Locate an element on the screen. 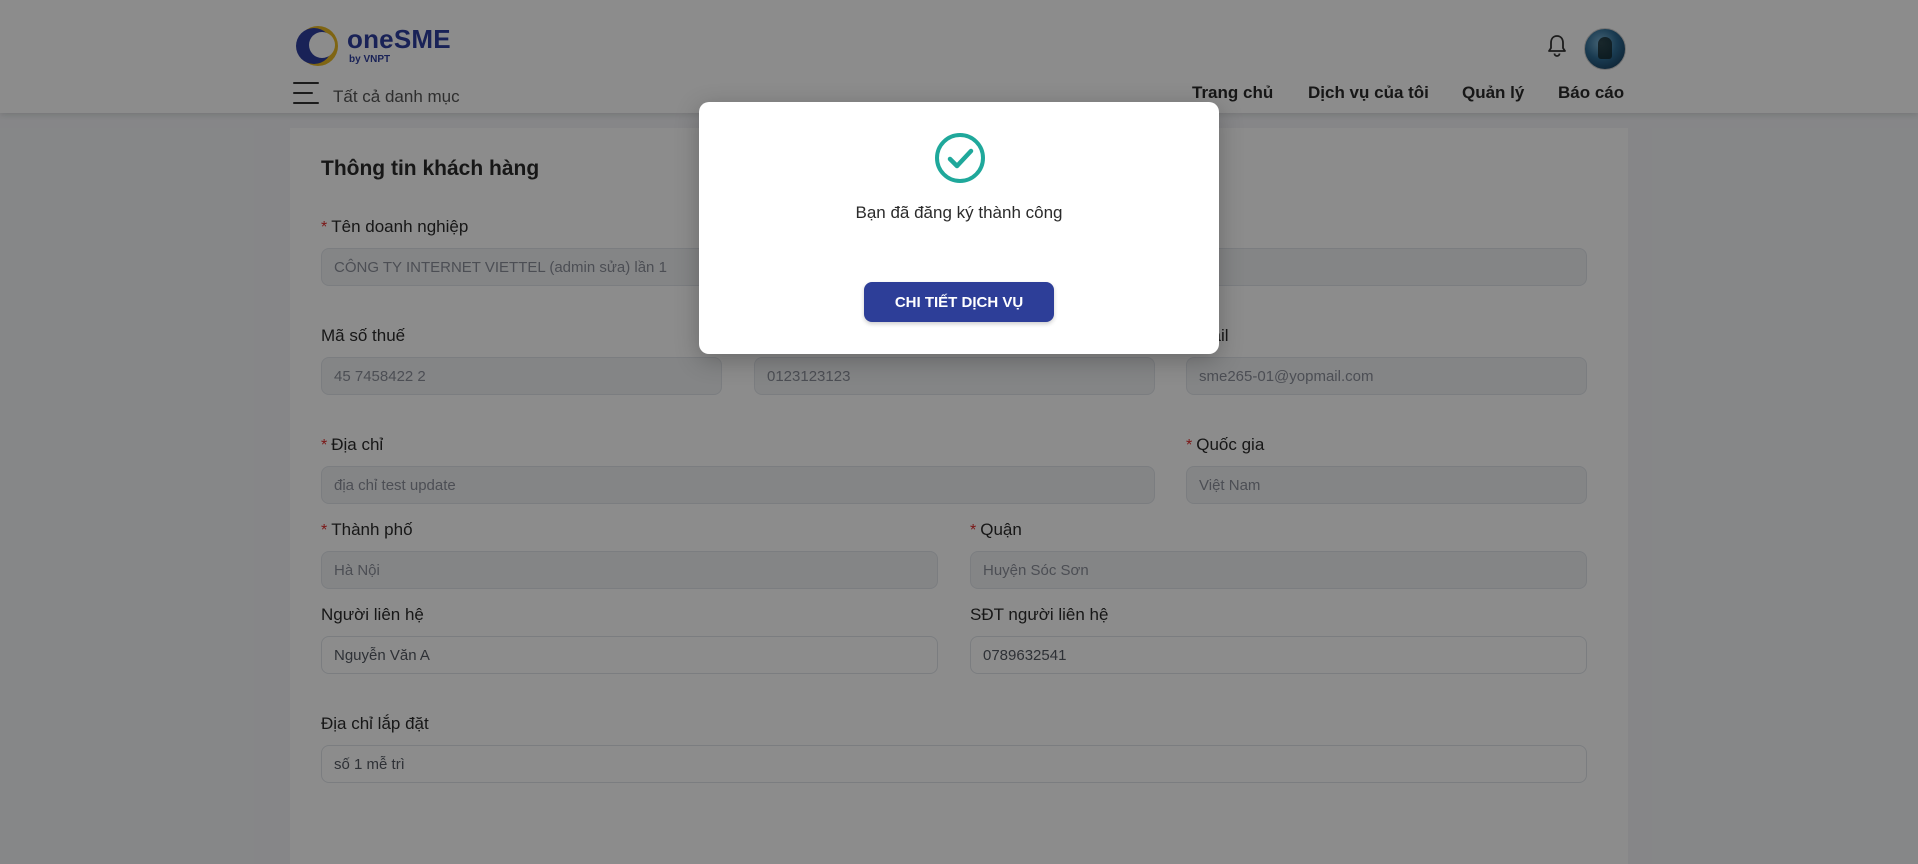 The height and width of the screenshot is (864, 1918). check-circle-icon is located at coordinates (960, 158).